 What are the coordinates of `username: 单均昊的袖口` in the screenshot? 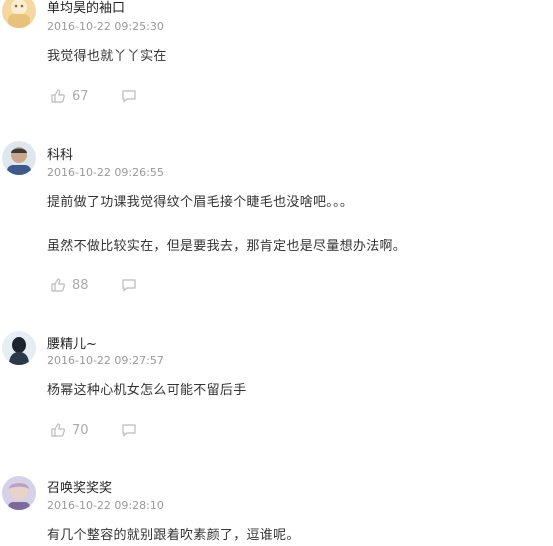 It's located at (86, 8).